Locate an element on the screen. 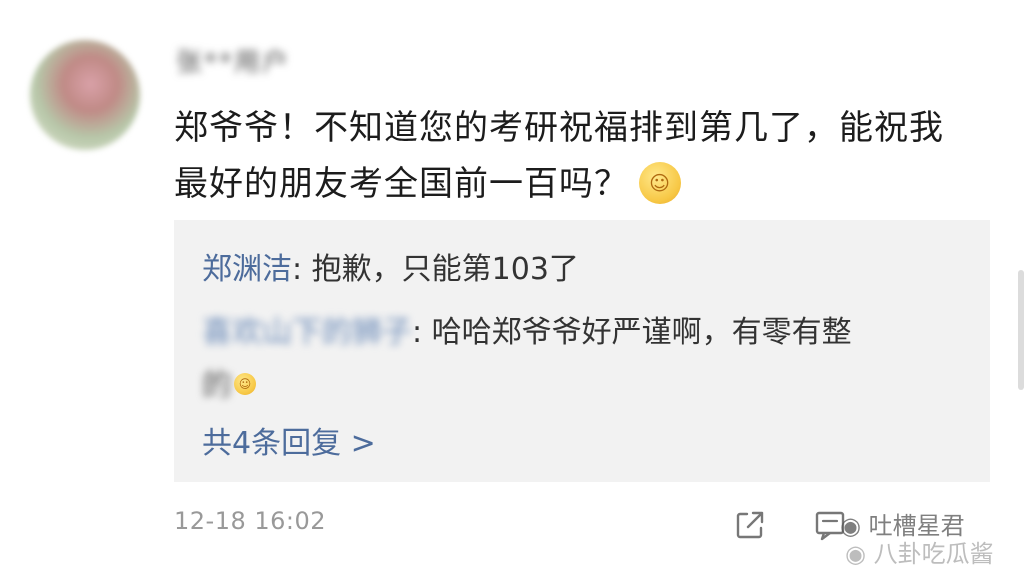 The image size is (1024, 569). laugh-emoji-icon: ☺ is located at coordinates (245, 383).